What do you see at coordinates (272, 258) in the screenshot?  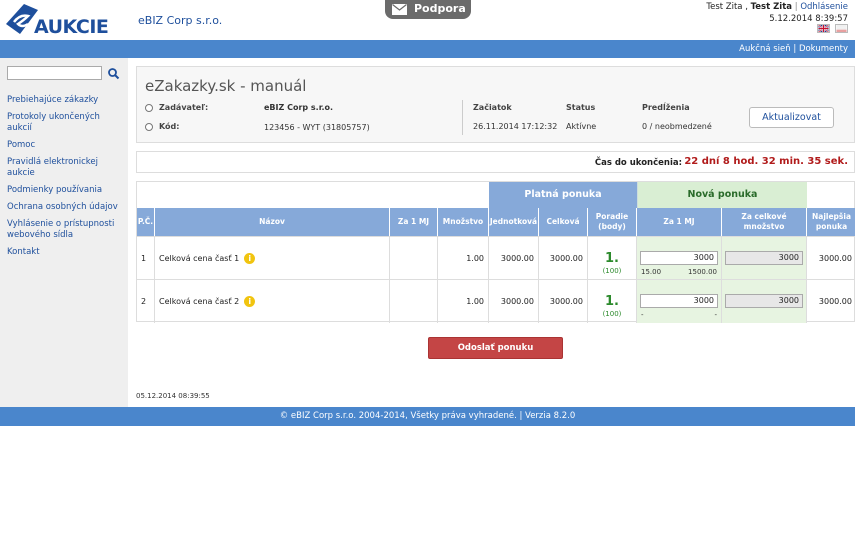 I see `row-name-cell: Celková cena časť 1 i` at bounding box center [272, 258].